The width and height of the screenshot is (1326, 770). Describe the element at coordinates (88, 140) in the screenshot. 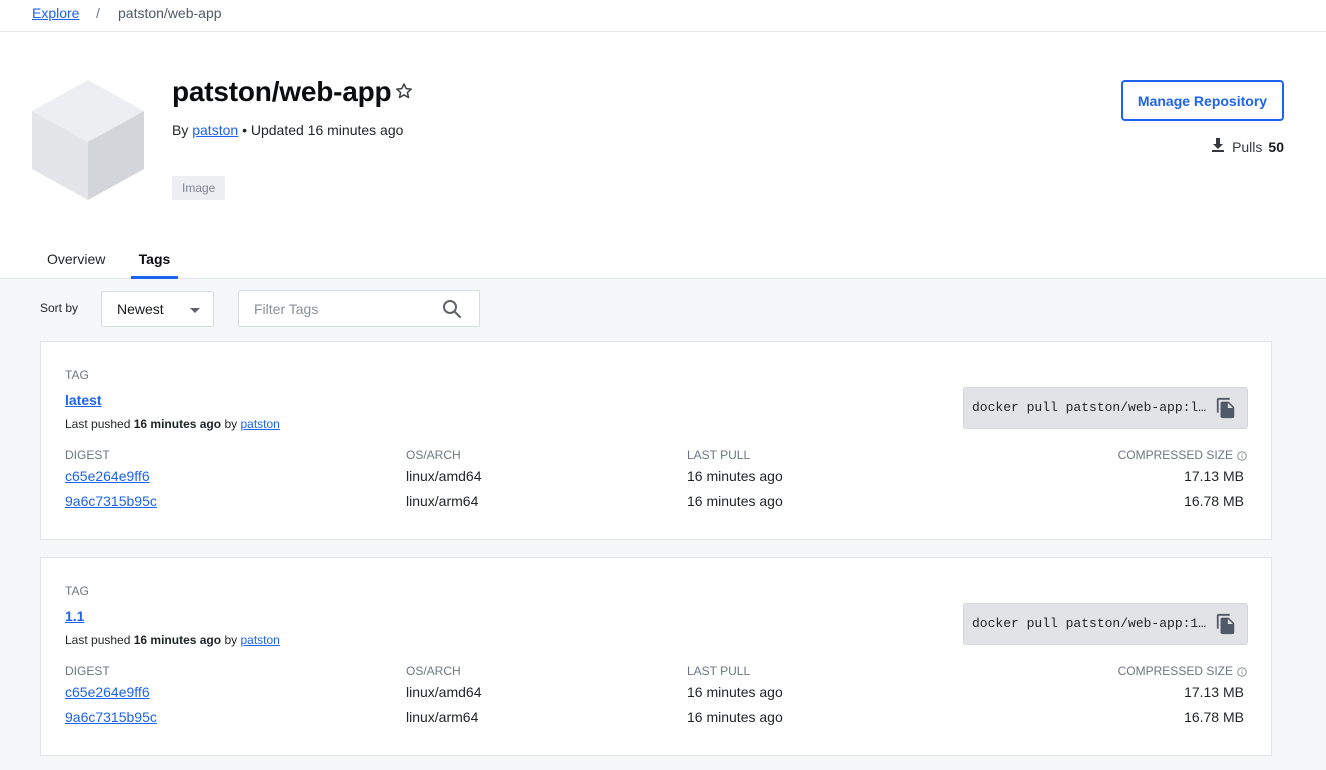

I see `cube-icon` at that location.